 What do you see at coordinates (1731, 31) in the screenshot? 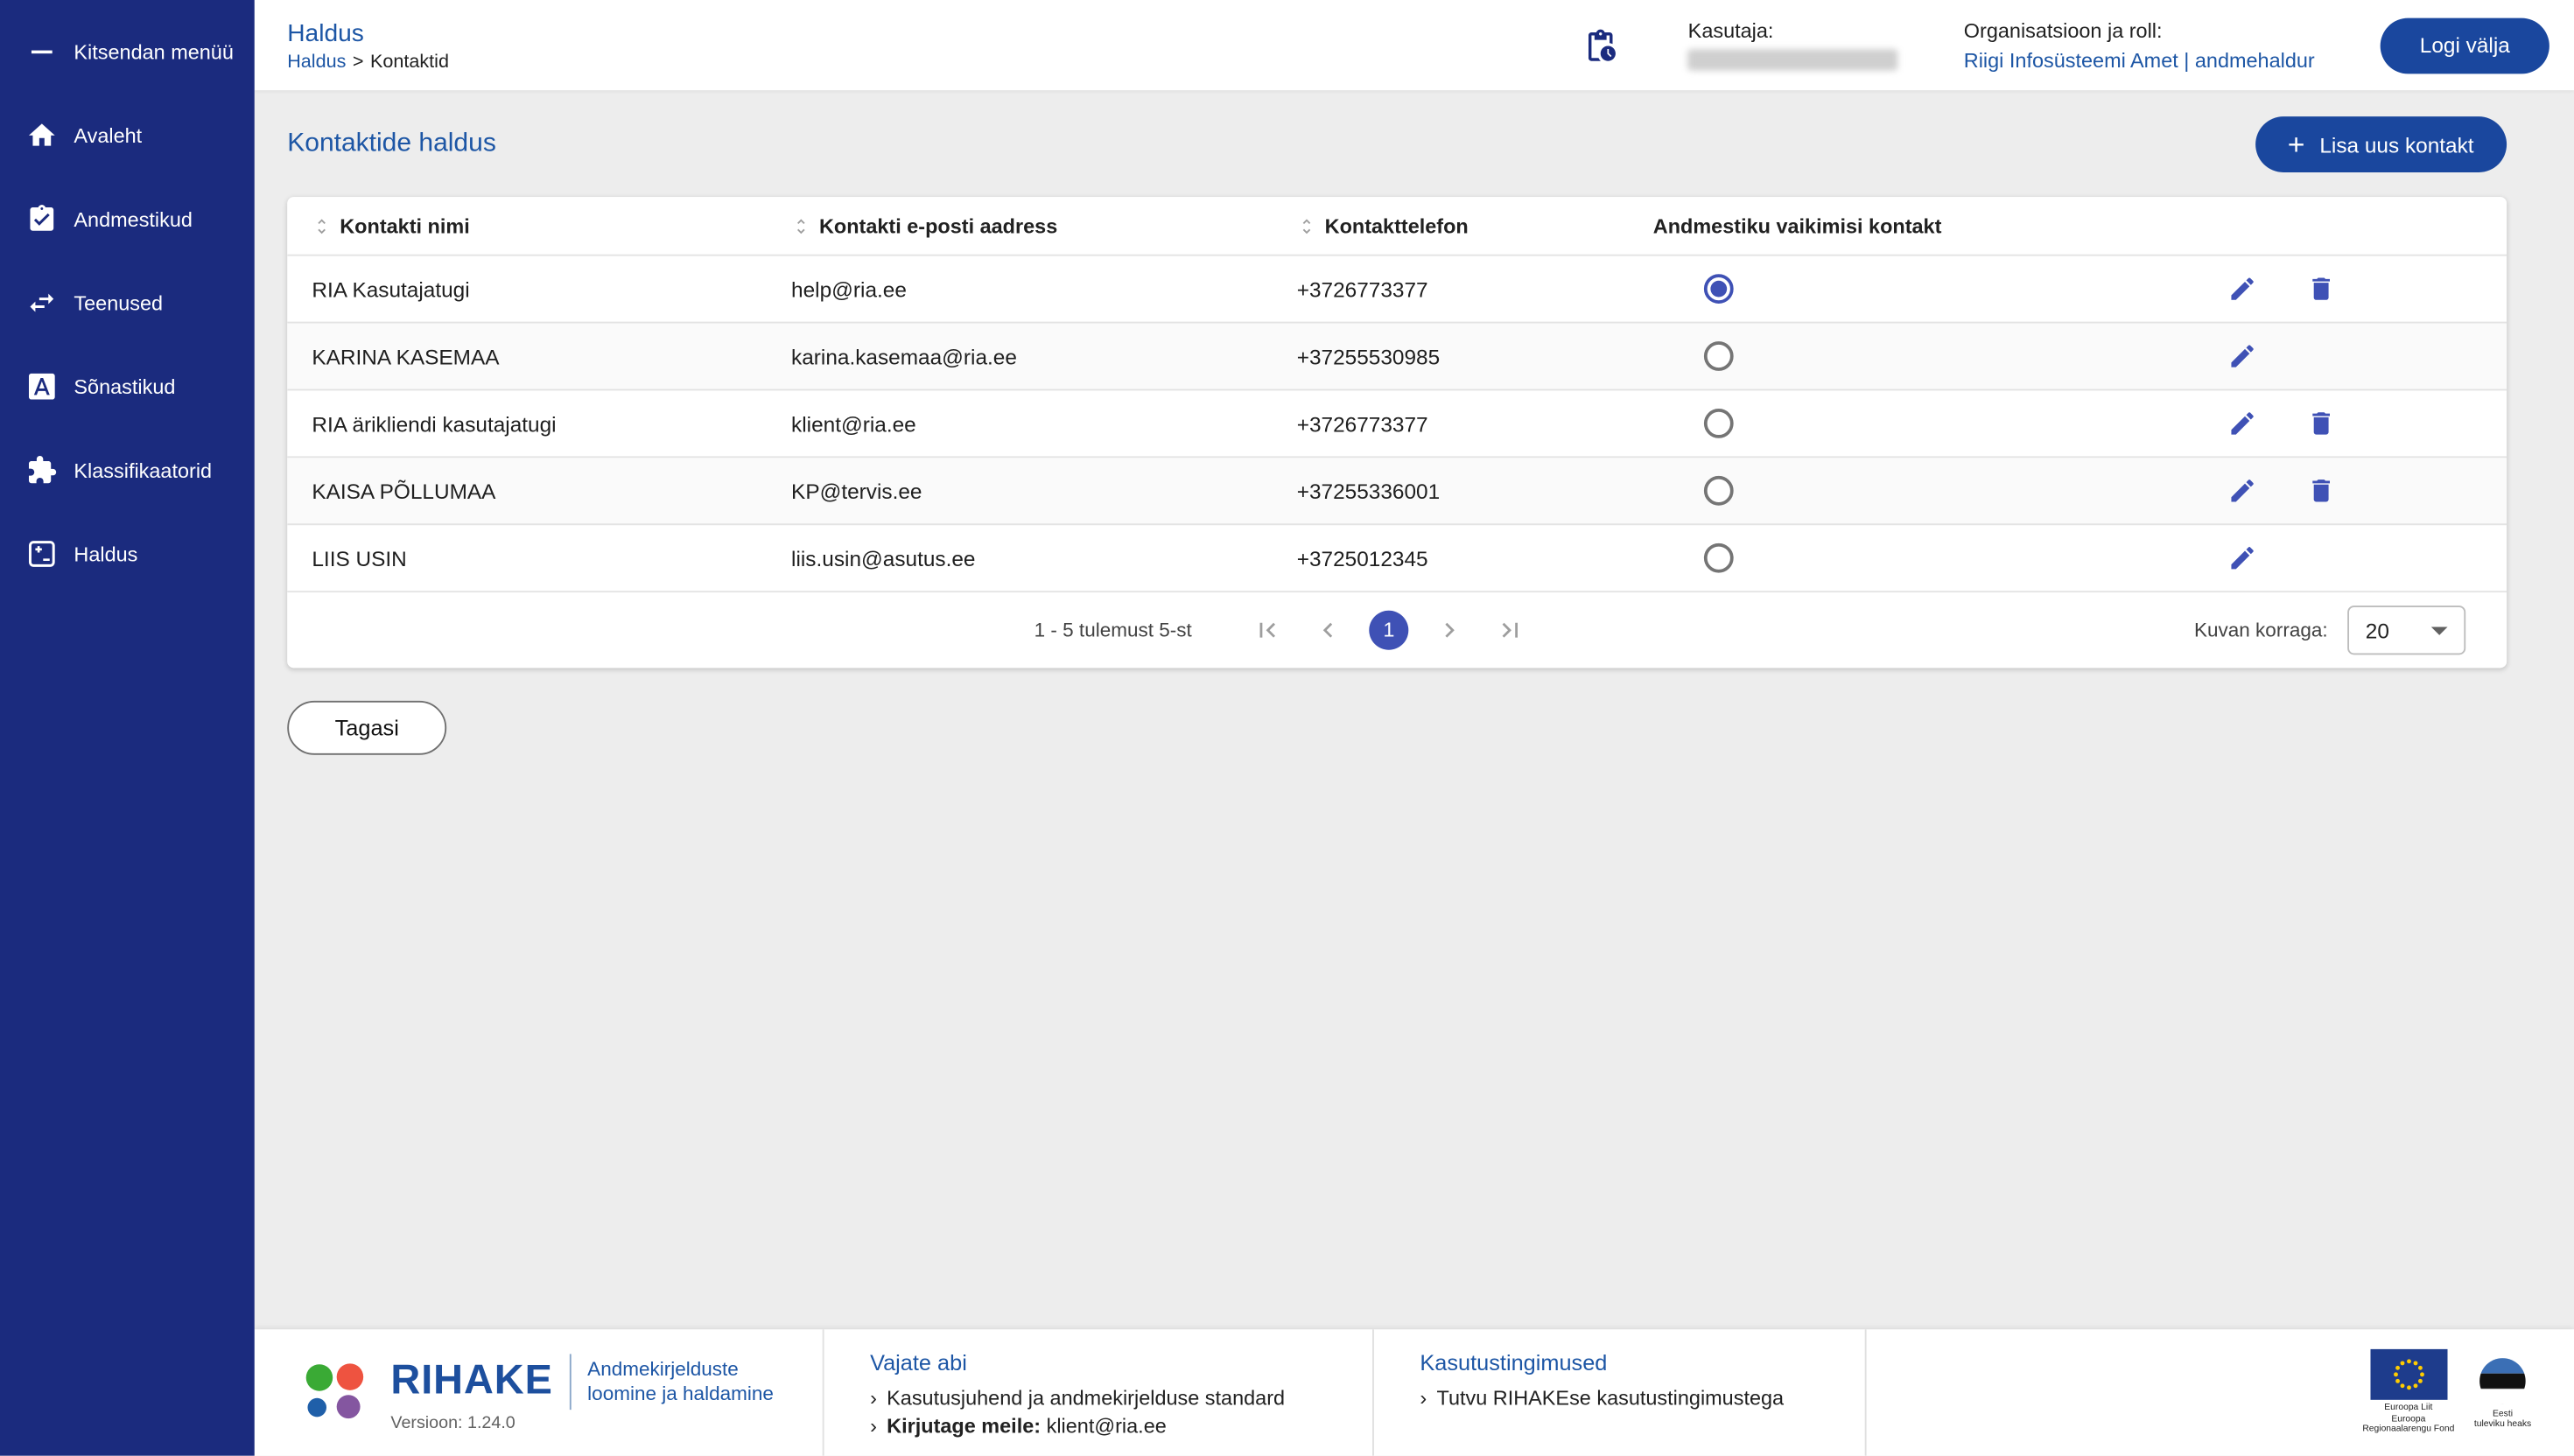
I see `user-label: Kasutaja:` at bounding box center [1731, 31].